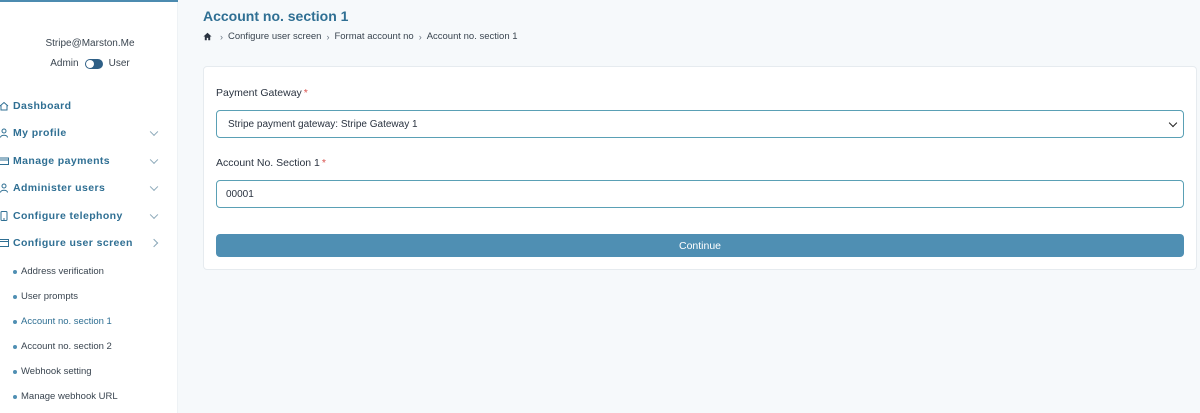  I want to click on role-toggle-group: Admin User, so click(90, 63).